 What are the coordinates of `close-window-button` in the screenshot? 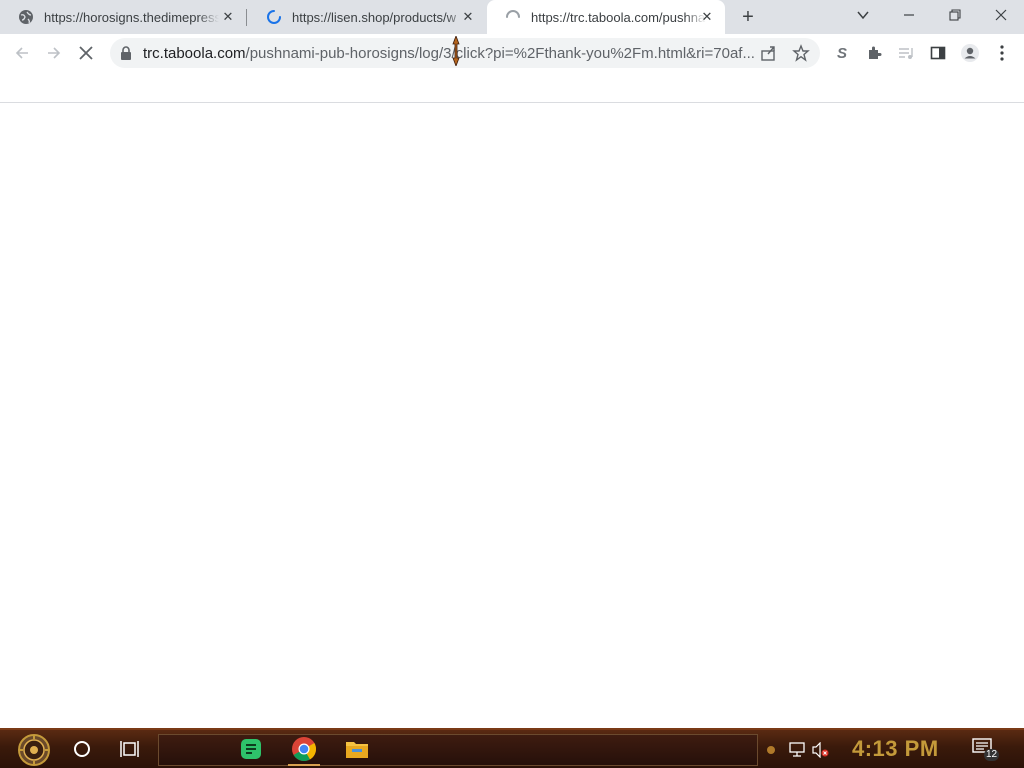 It's located at (1001, 15).